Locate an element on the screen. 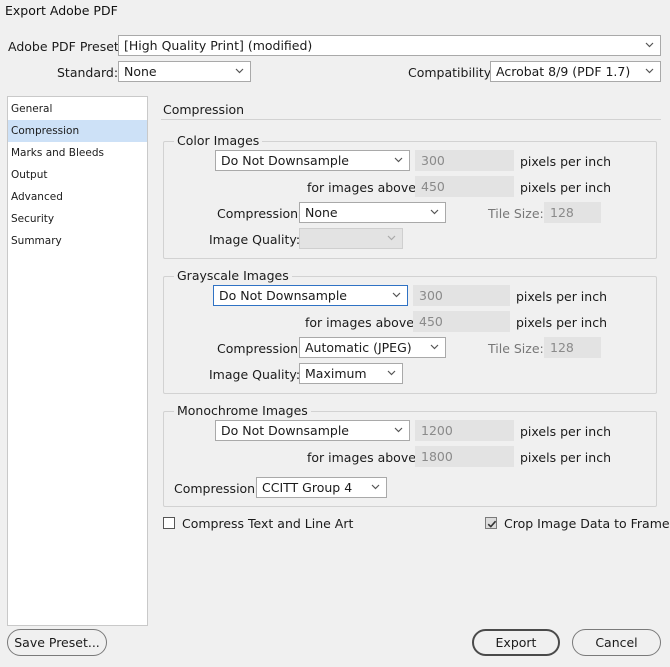 This screenshot has height=667, width=670. title-bar: Export Adobe PDF is located at coordinates (335, 12).